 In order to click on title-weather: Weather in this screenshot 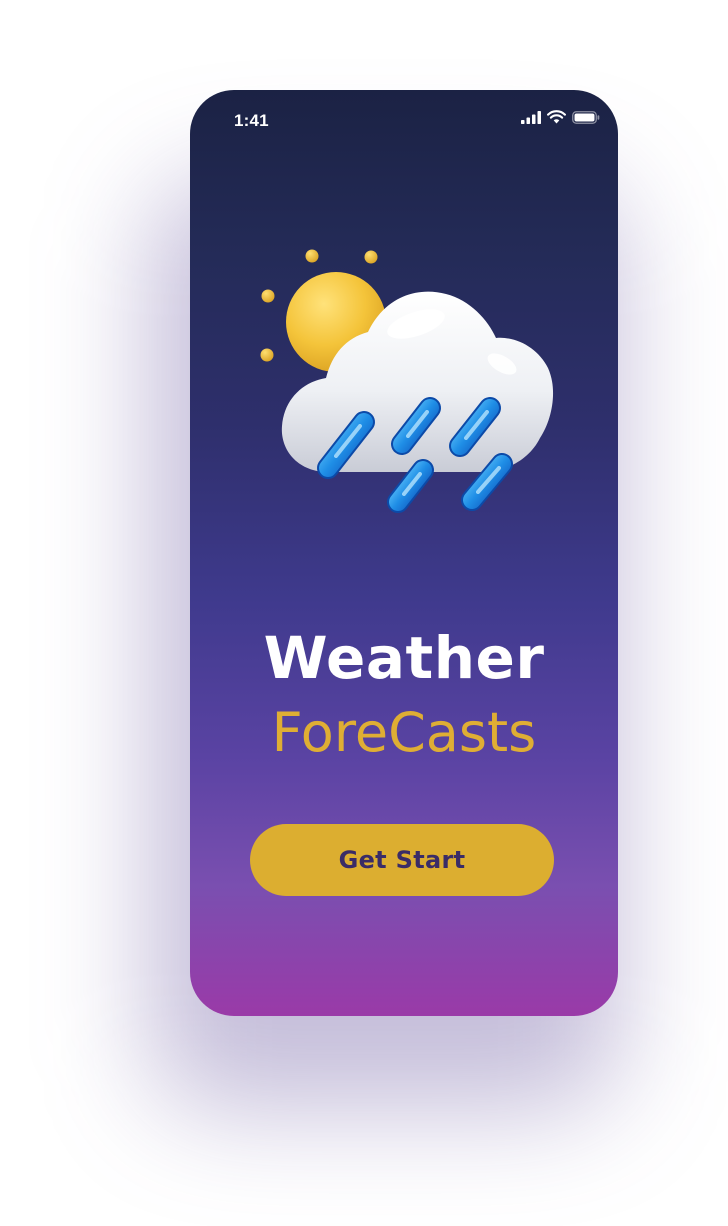, I will do `click(404, 658)`.